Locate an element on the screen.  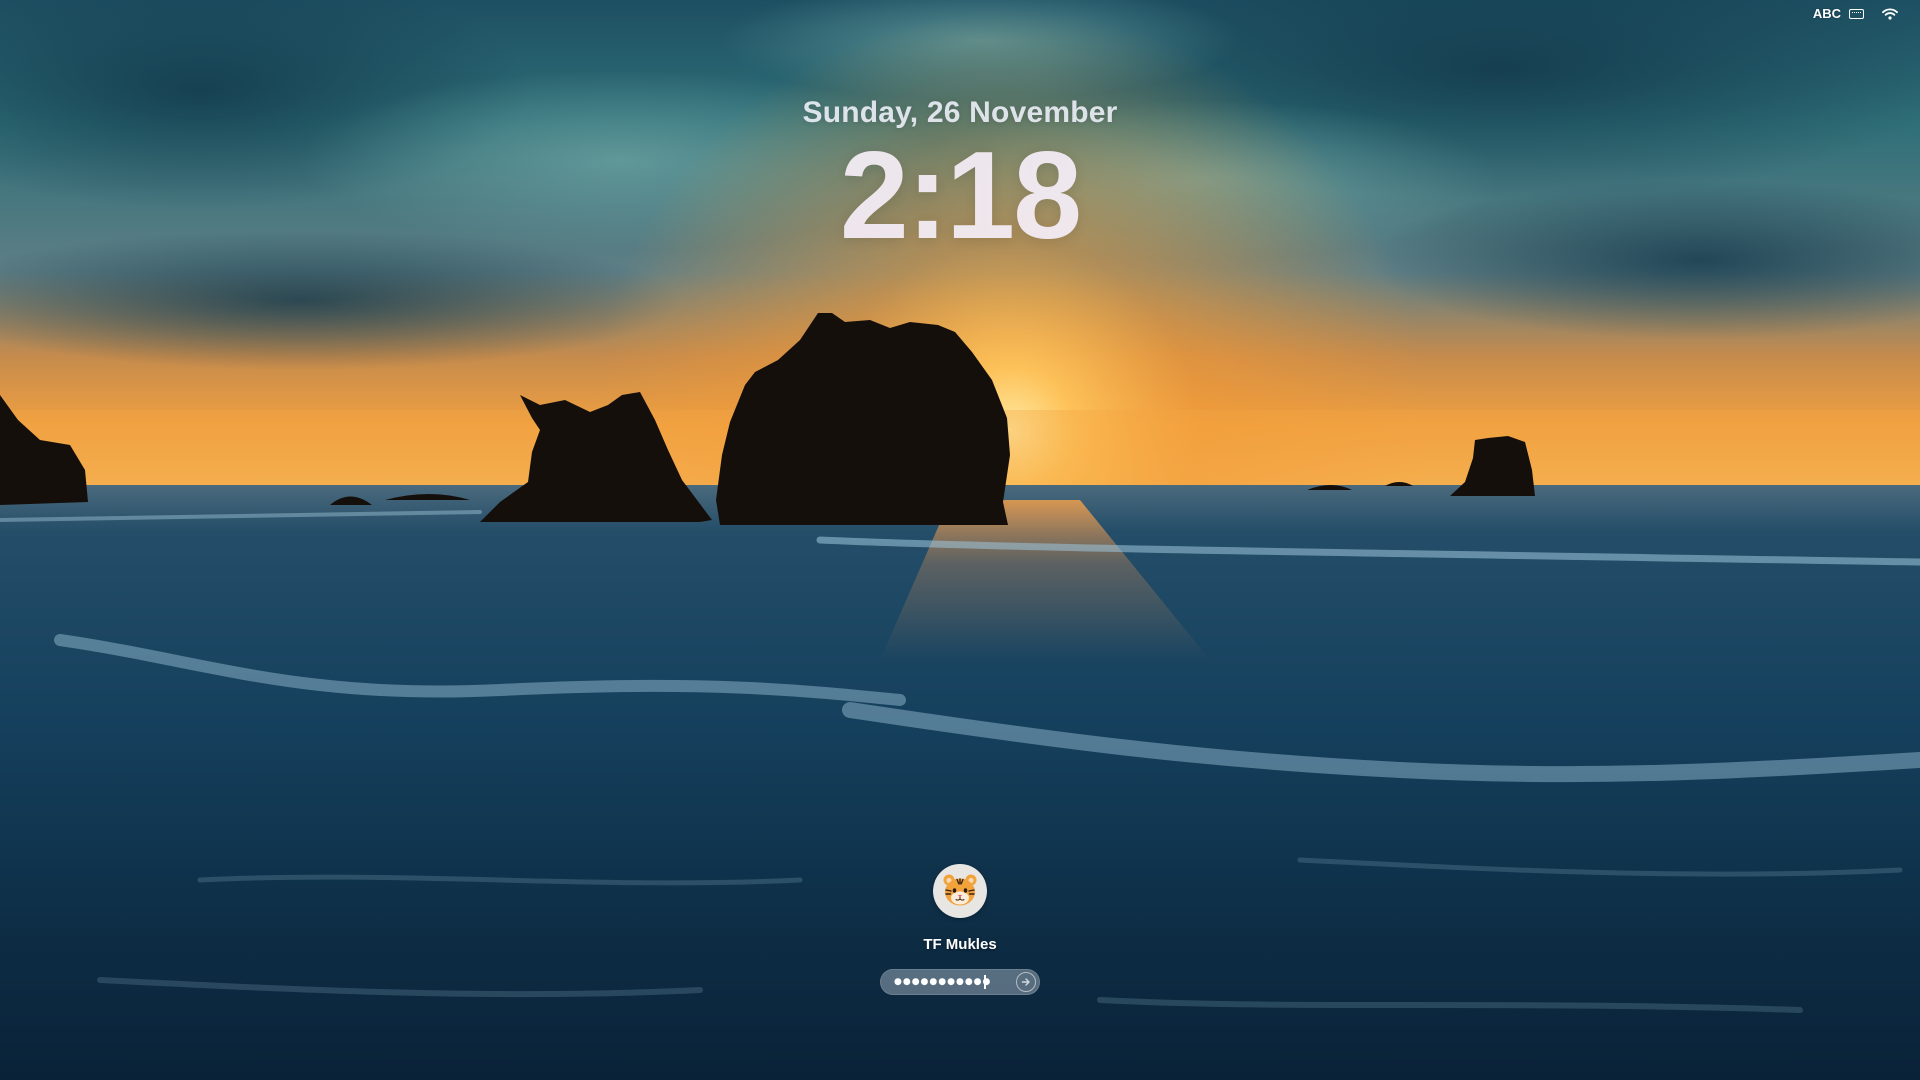
lock-clock: 2:18 is located at coordinates (960, 196).